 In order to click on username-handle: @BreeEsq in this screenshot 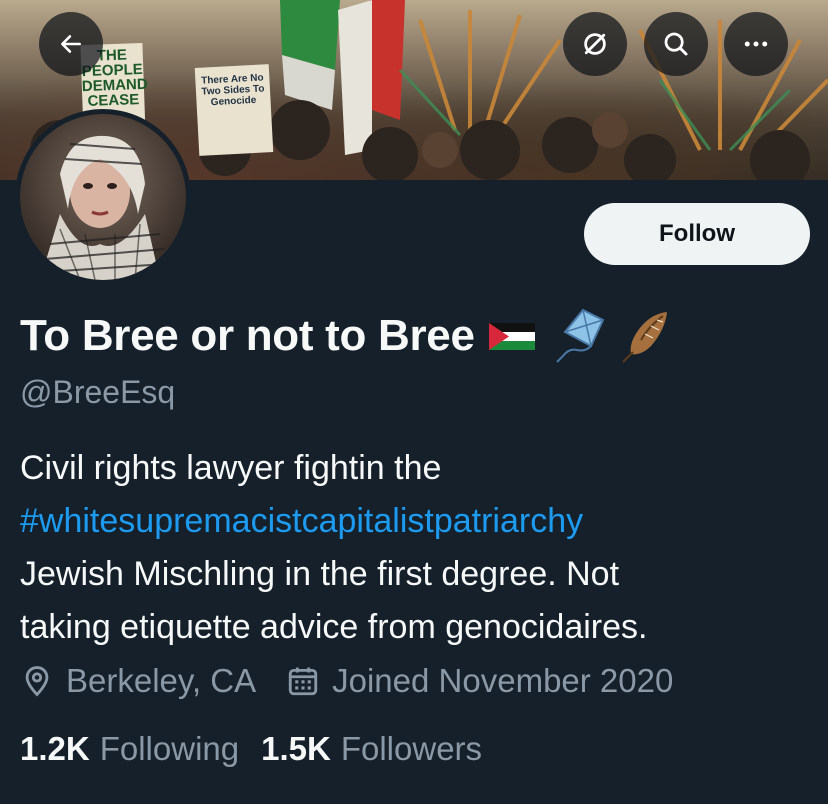, I will do `click(98, 392)`.